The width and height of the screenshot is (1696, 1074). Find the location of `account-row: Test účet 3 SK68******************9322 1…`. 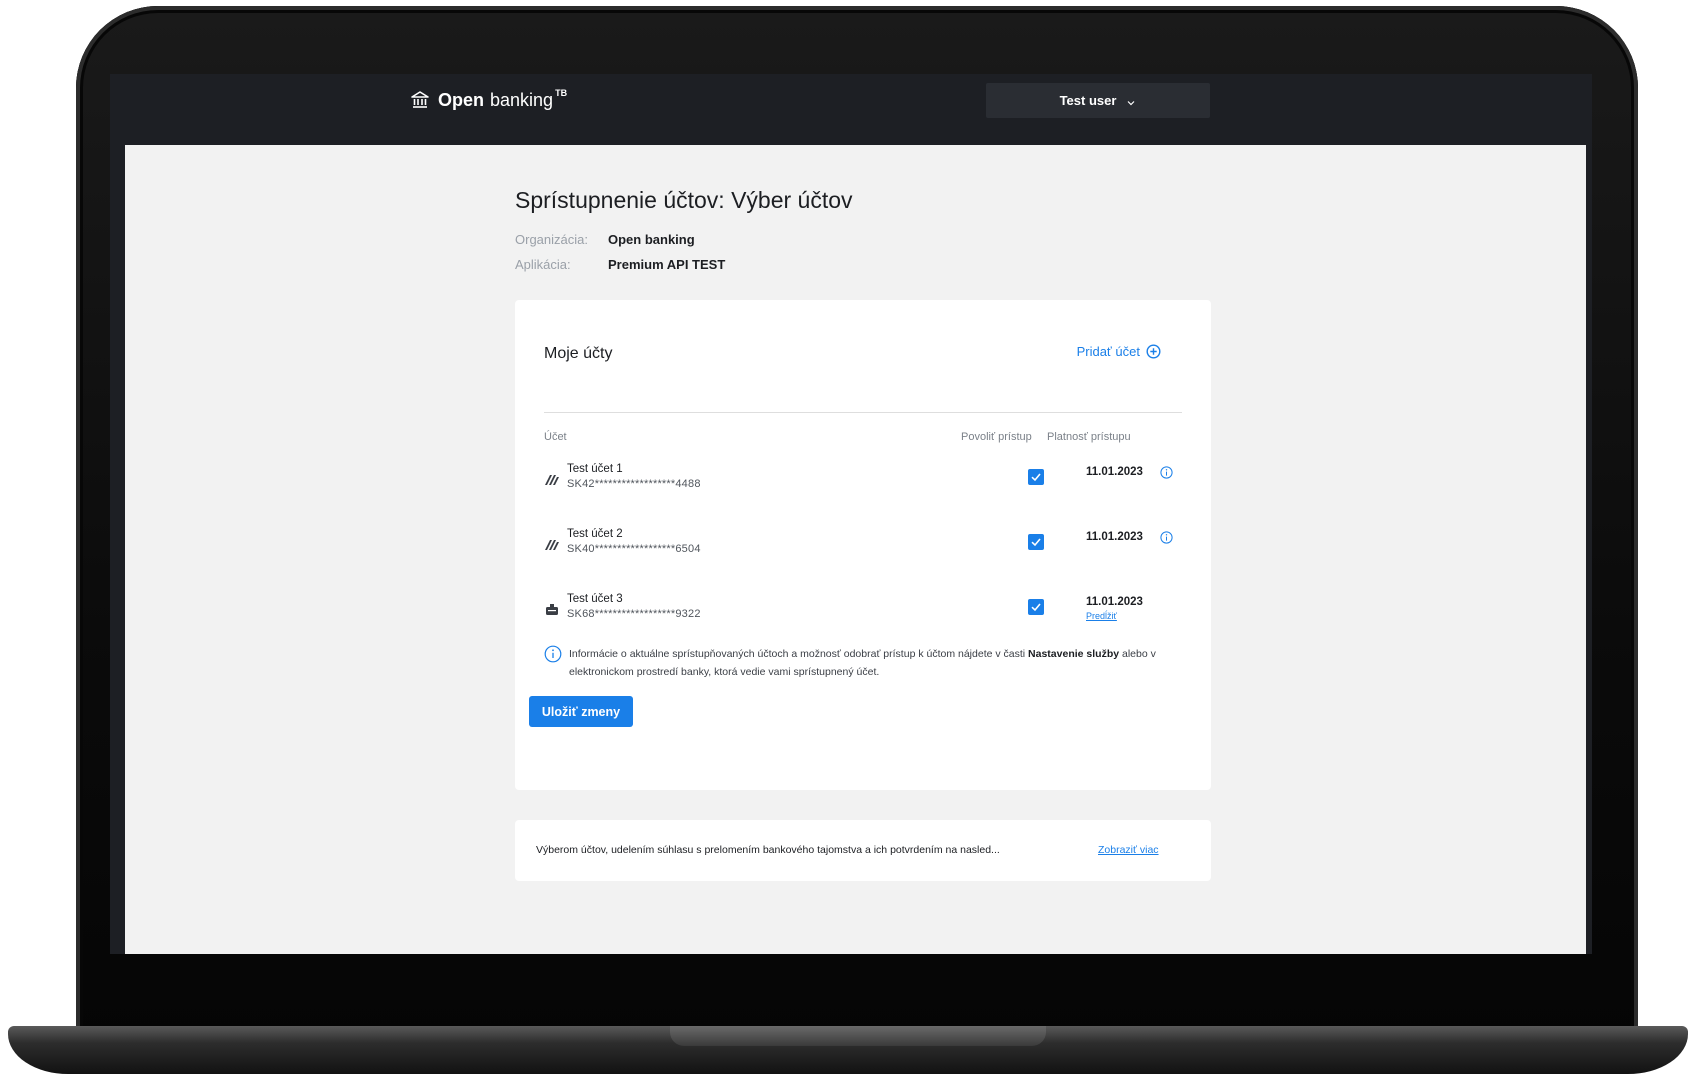

account-row: Test účet 3 SK68******************9322 1… is located at coordinates (863, 613).